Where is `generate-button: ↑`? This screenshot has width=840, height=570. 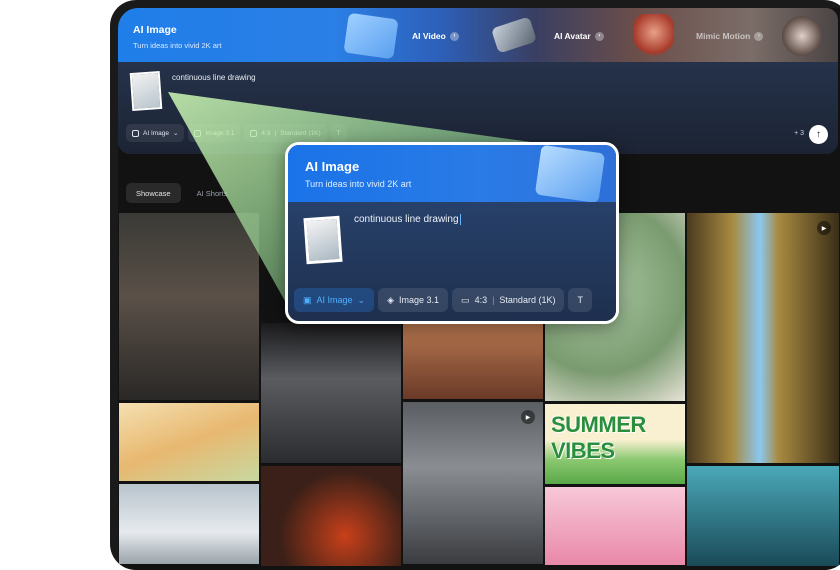 generate-button: ↑ is located at coordinates (818, 134).